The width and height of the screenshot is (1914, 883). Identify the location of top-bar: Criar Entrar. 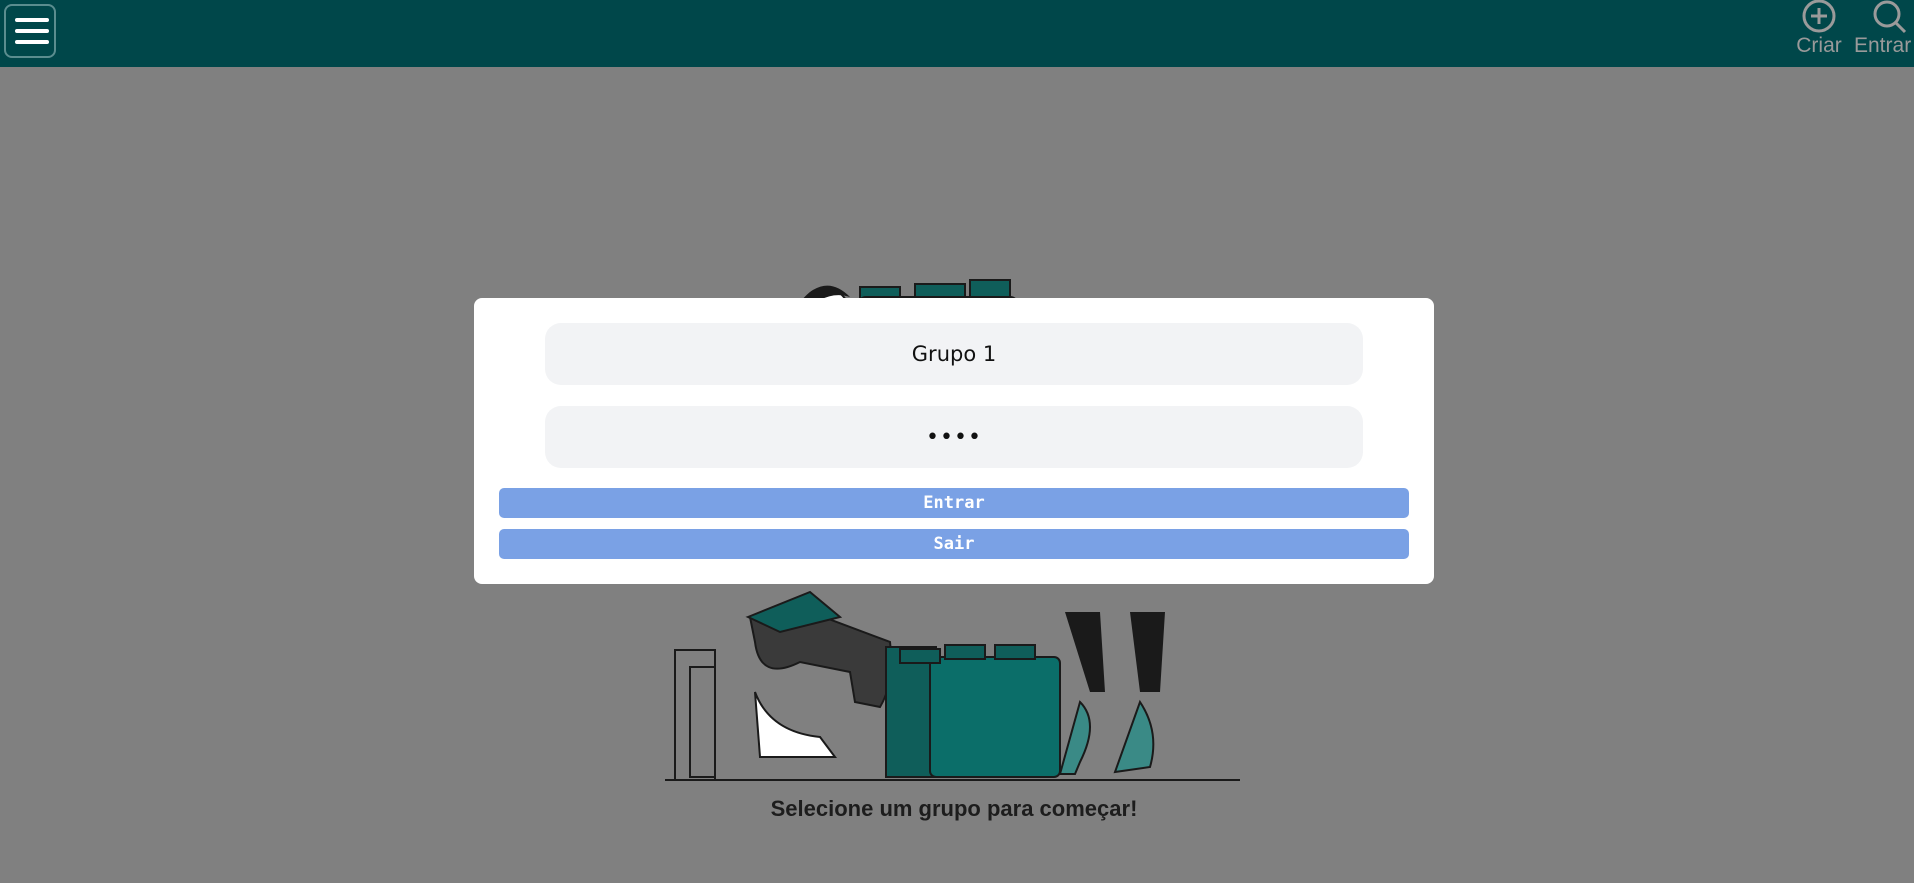
(957, 33).